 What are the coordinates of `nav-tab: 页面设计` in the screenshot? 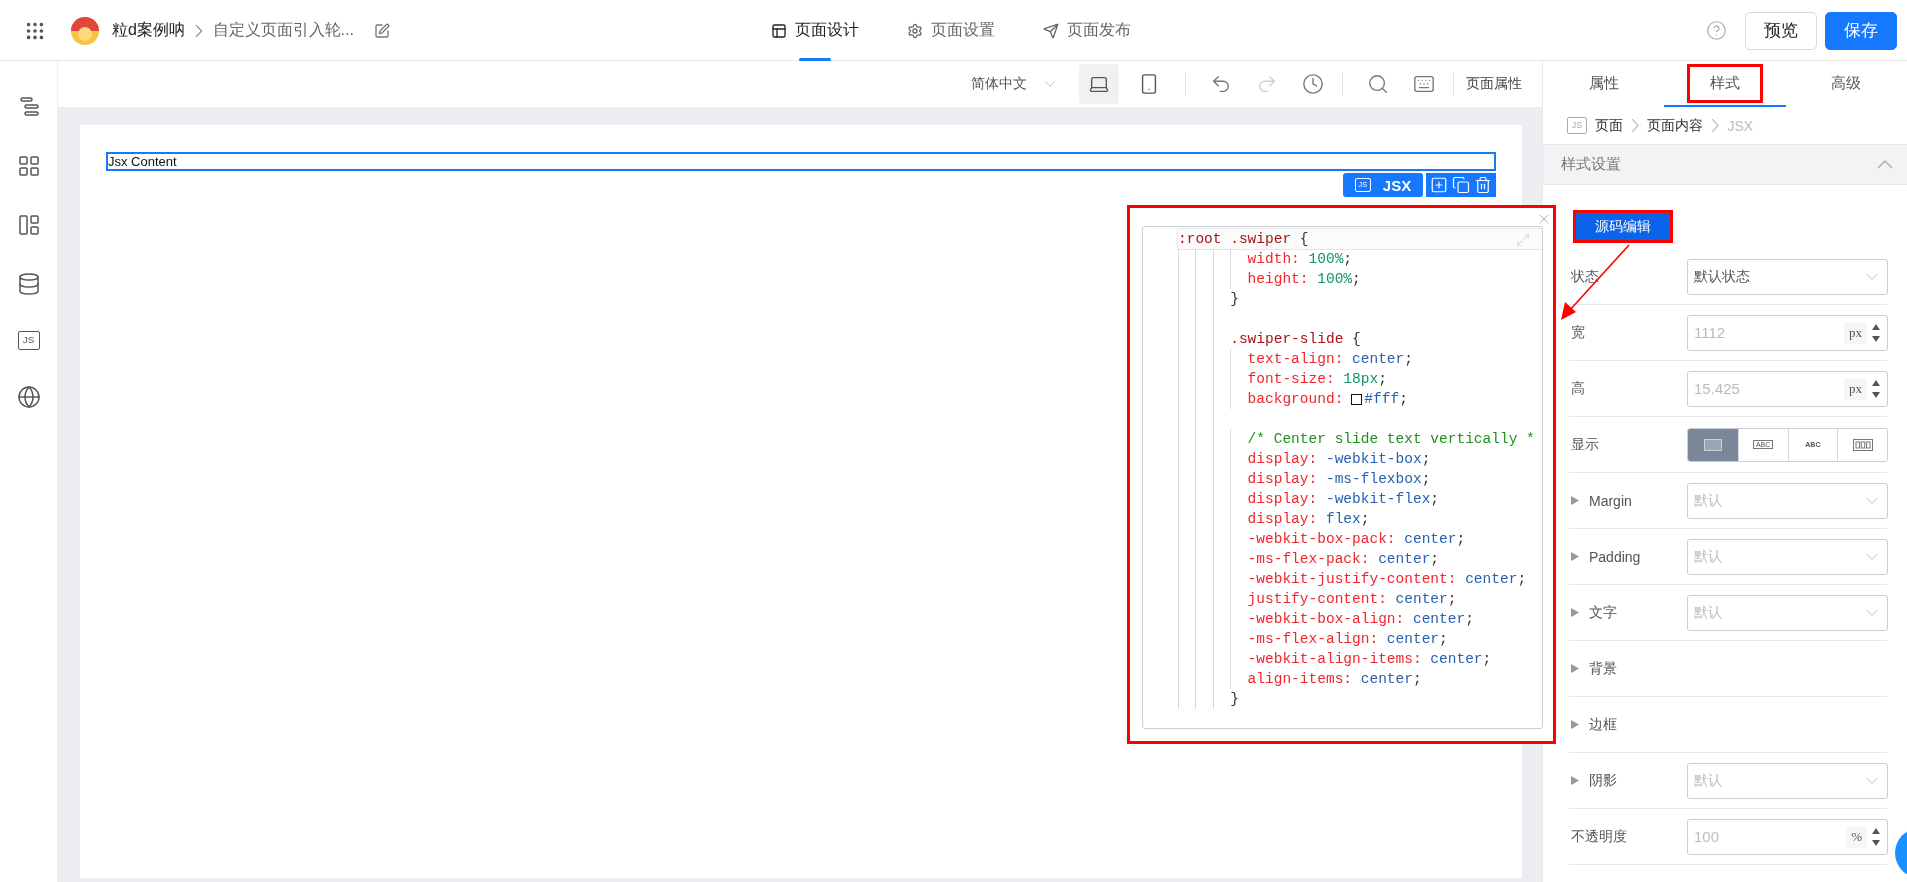 It's located at (814, 30).